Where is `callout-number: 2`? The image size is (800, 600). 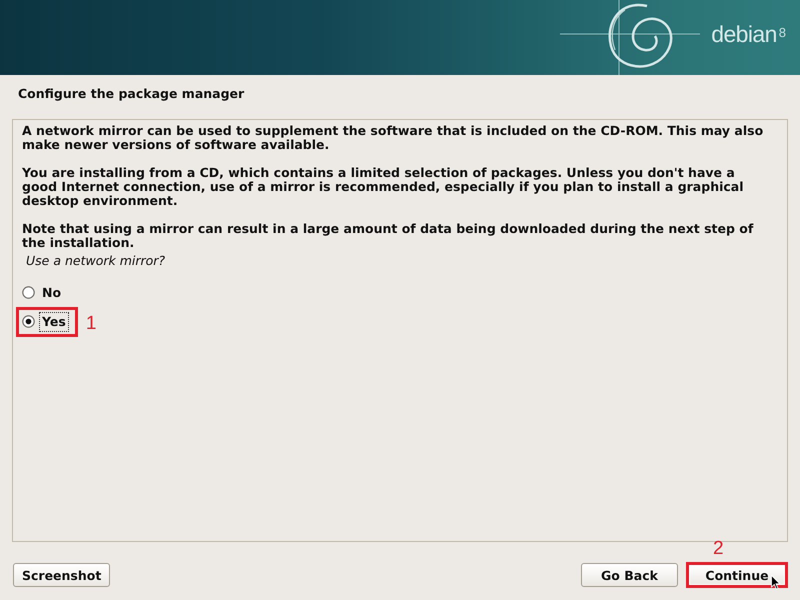
callout-number: 2 is located at coordinates (718, 549).